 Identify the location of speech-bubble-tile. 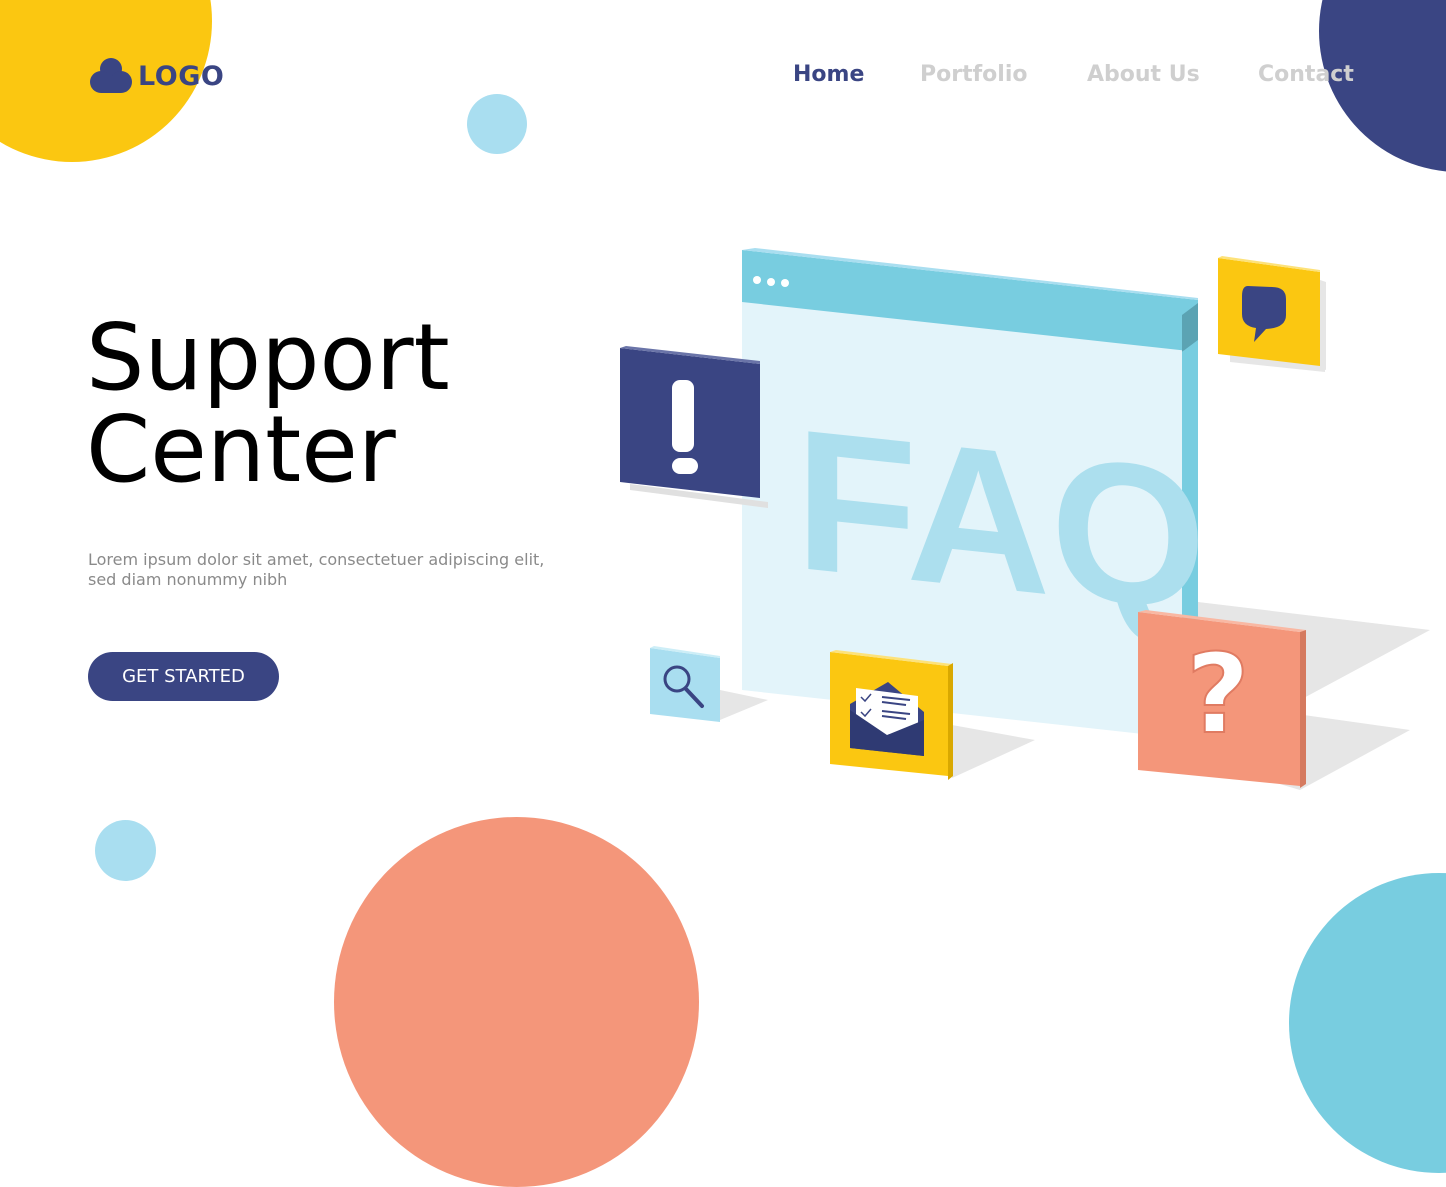
(1272, 314).